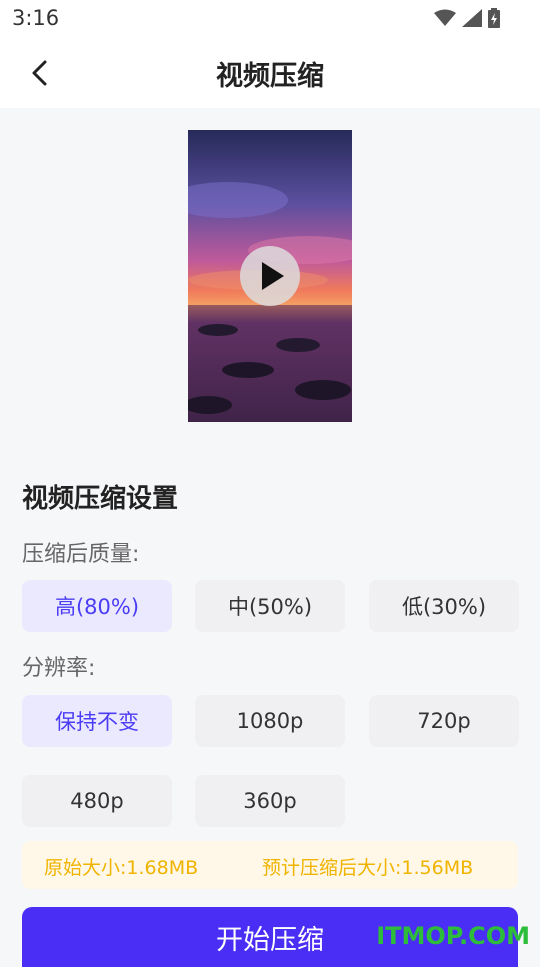 The image size is (540, 967). What do you see at coordinates (270, 76) in the screenshot?
I see `page-title: 视频压缩` at bounding box center [270, 76].